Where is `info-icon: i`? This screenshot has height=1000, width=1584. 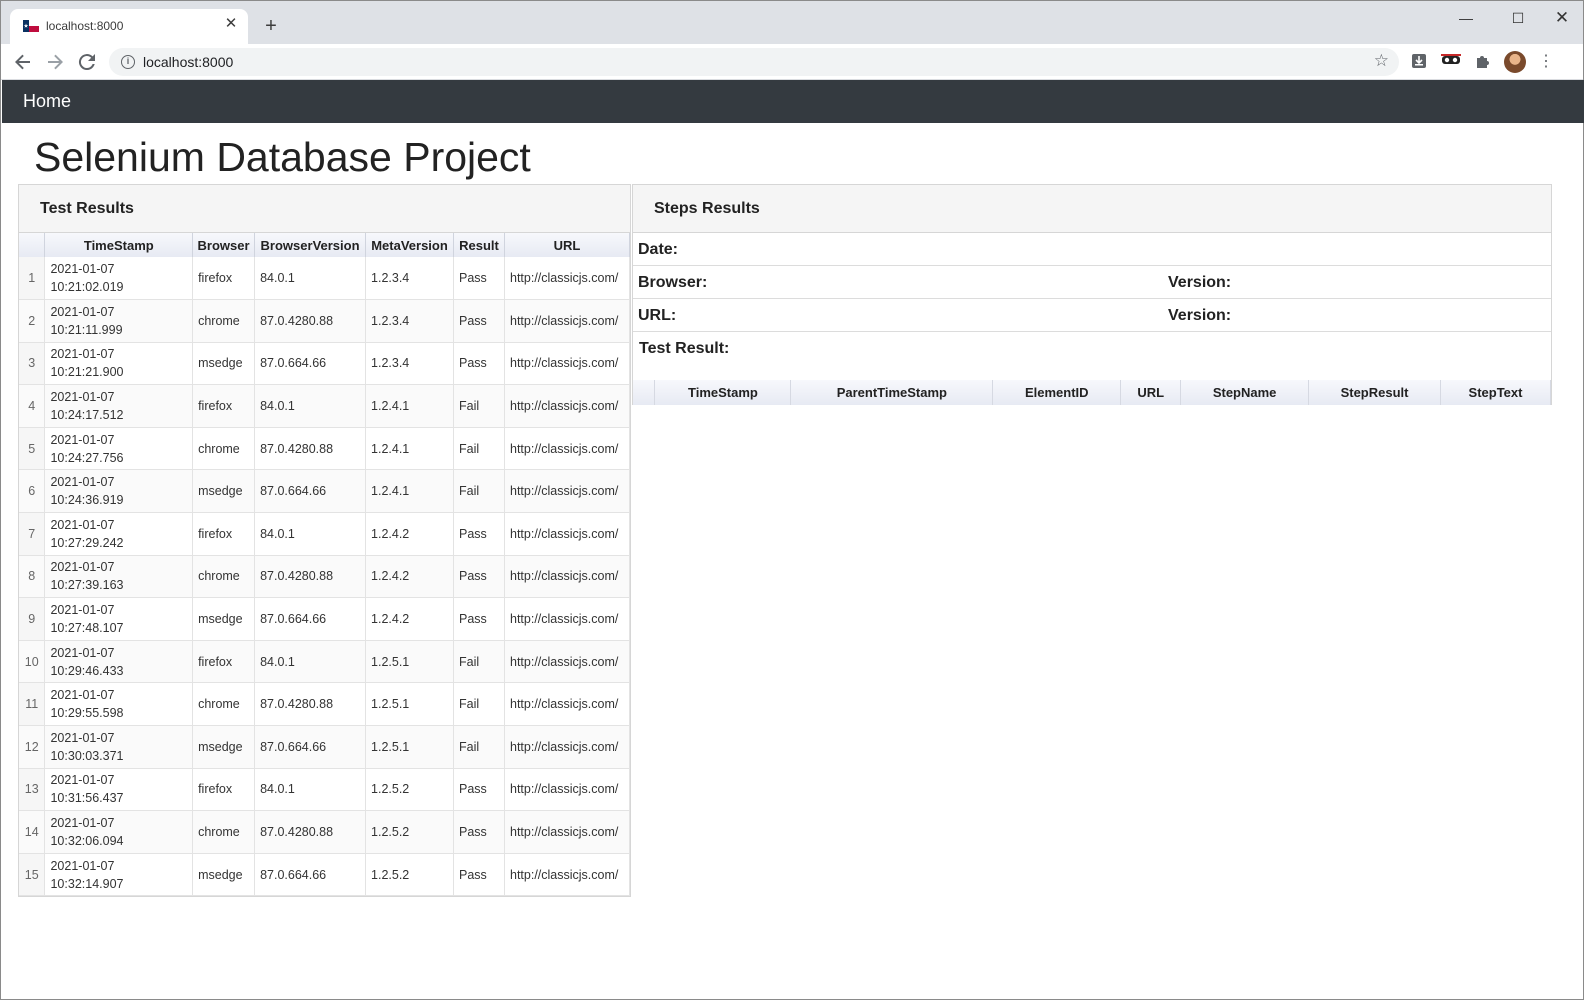
info-icon: i is located at coordinates (128, 62).